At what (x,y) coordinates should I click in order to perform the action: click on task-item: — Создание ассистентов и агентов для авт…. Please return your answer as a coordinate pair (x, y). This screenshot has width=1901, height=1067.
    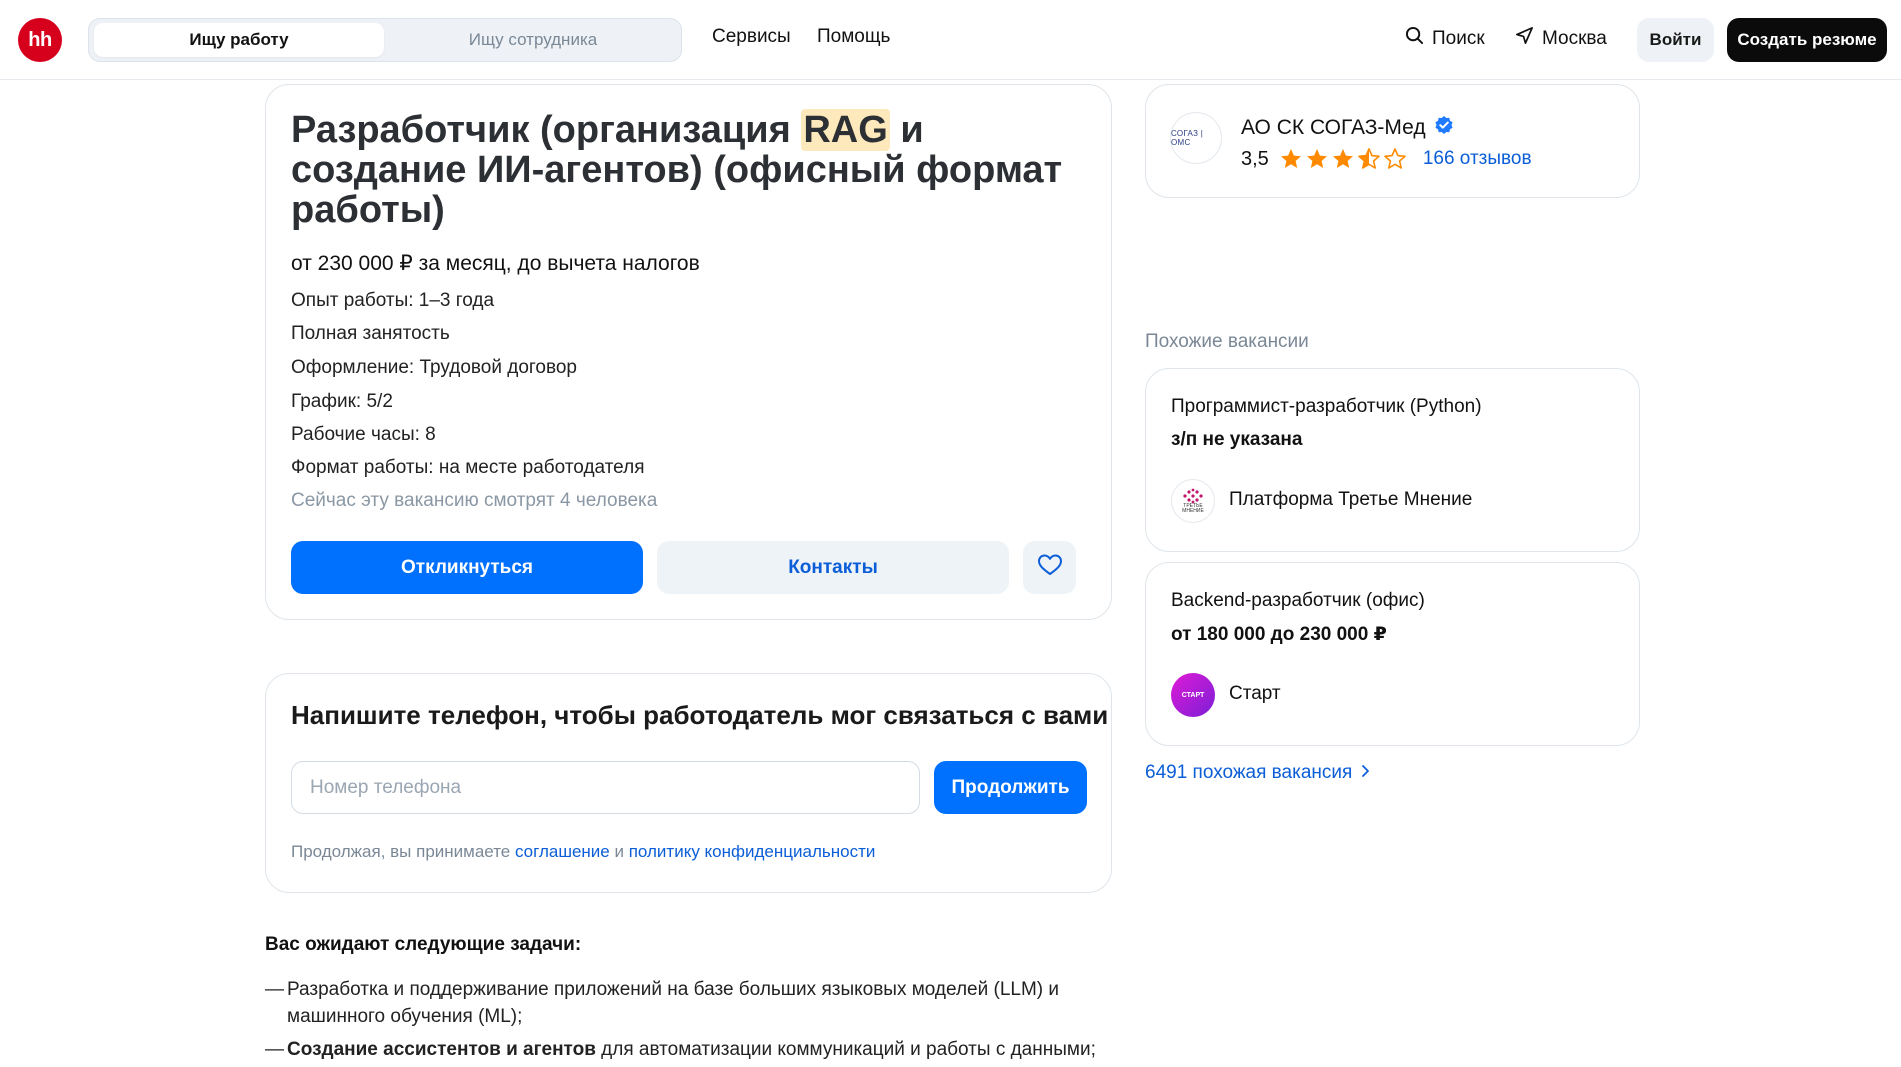
    Looking at the image, I should click on (705, 1049).